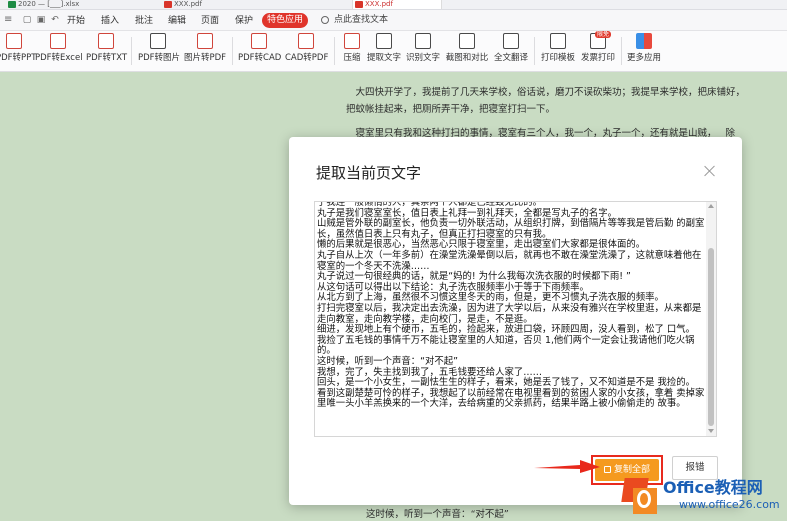  Describe the element at coordinates (325, 20) in the screenshot. I see `search-icon` at that location.